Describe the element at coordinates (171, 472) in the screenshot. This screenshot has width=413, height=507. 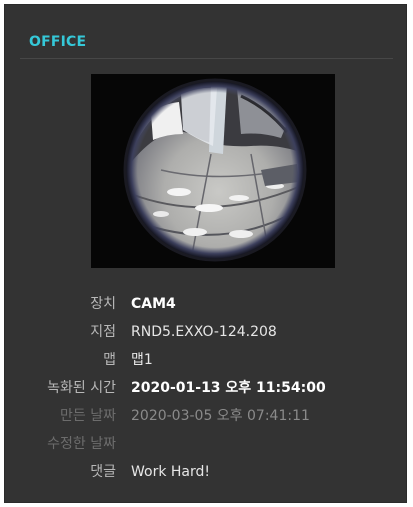
I see `comment-value: Work Hard!` at that location.